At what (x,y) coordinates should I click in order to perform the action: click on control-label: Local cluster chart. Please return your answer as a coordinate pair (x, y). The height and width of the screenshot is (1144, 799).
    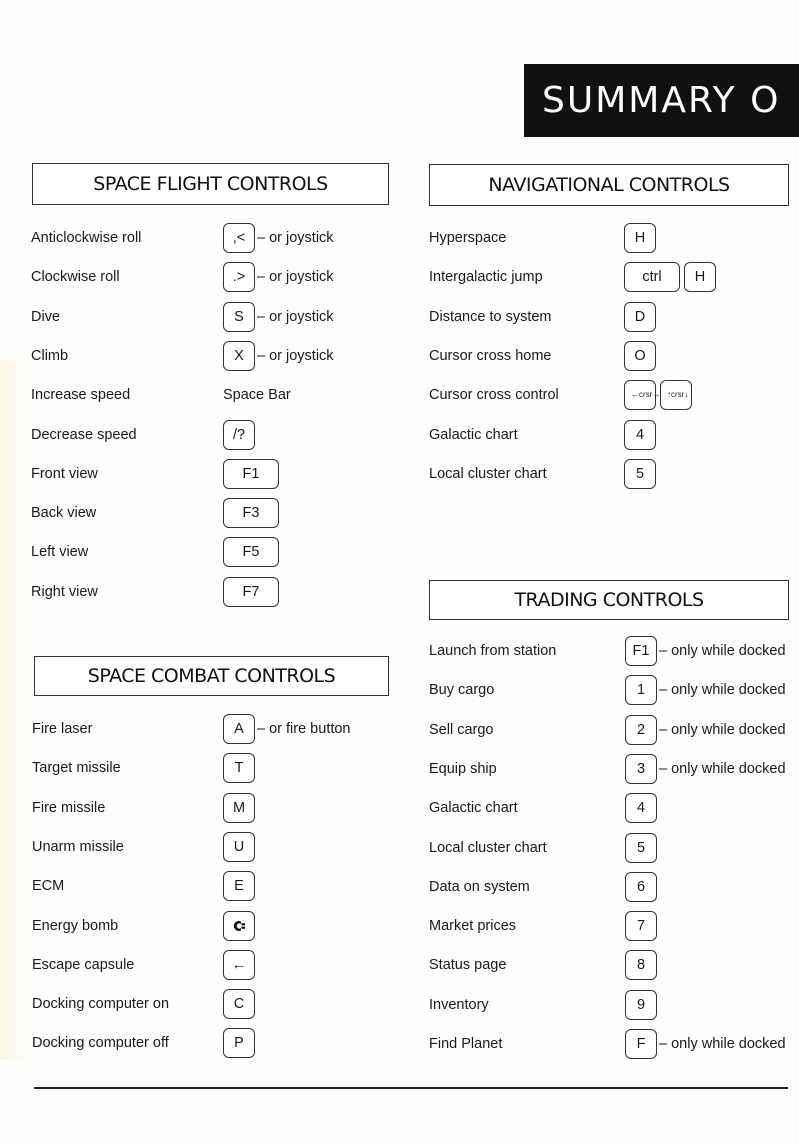
    Looking at the image, I should click on (488, 847).